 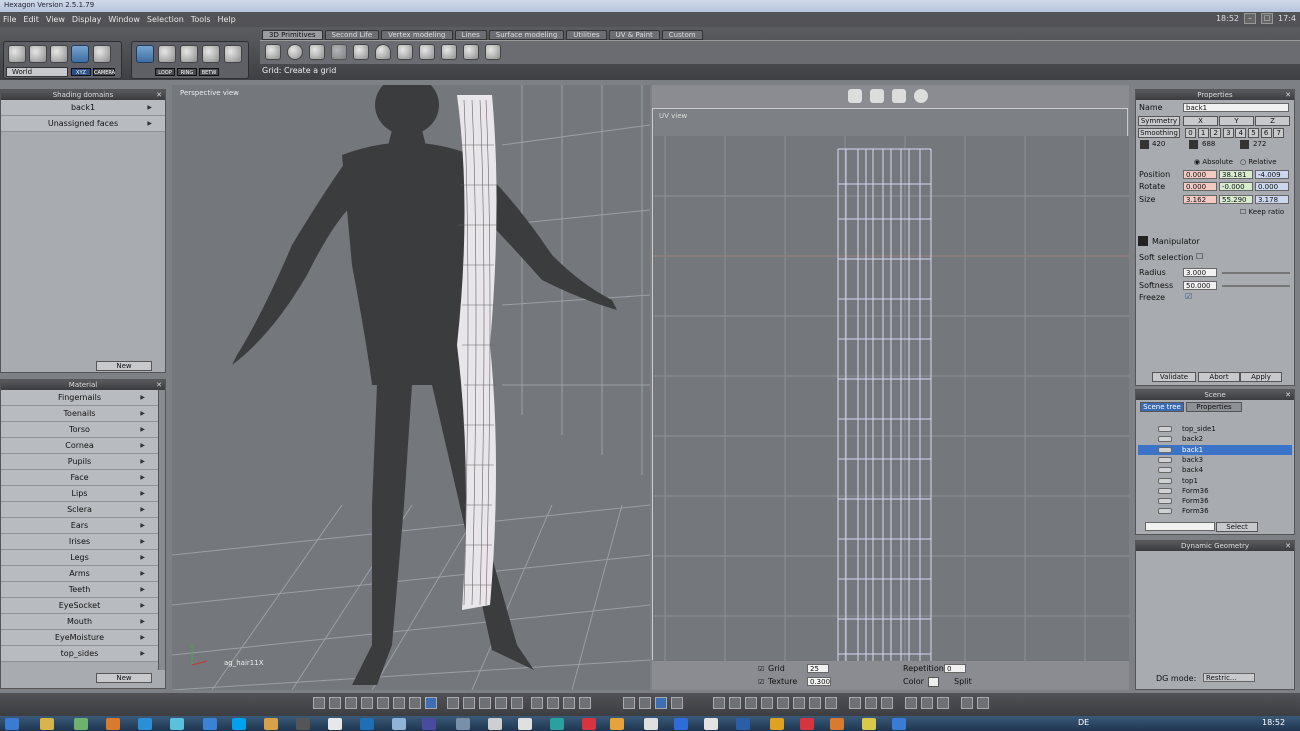 I want to click on scene-tree-item: back3, so click(x=1215, y=460).